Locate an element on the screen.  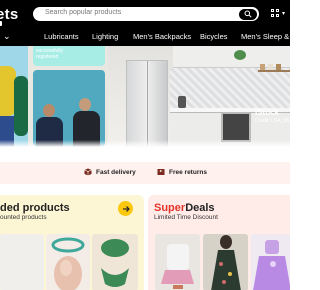
search-input: Search popular products is located at coordinates (83, 12).